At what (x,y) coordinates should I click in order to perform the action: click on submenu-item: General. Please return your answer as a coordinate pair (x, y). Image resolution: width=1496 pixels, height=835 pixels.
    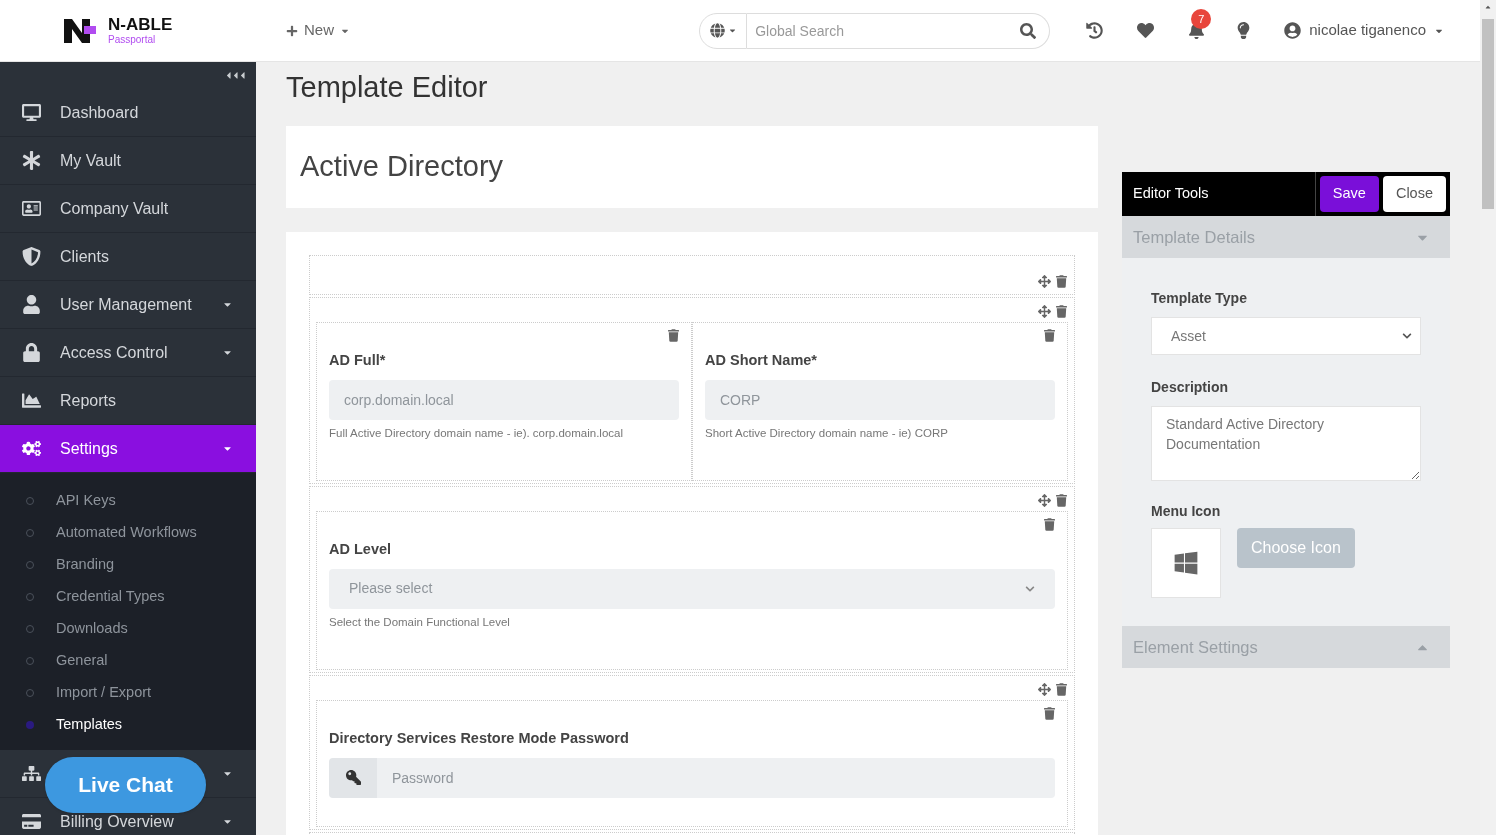
    Looking at the image, I should click on (128, 661).